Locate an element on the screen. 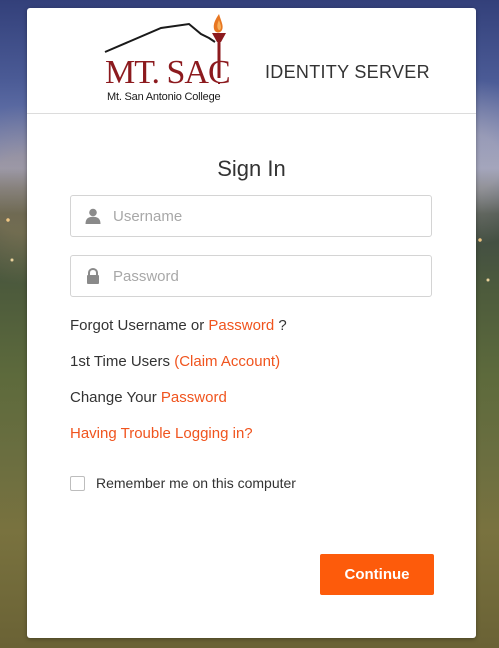  forgot-line: Forgot Username or Password ? is located at coordinates (178, 325).